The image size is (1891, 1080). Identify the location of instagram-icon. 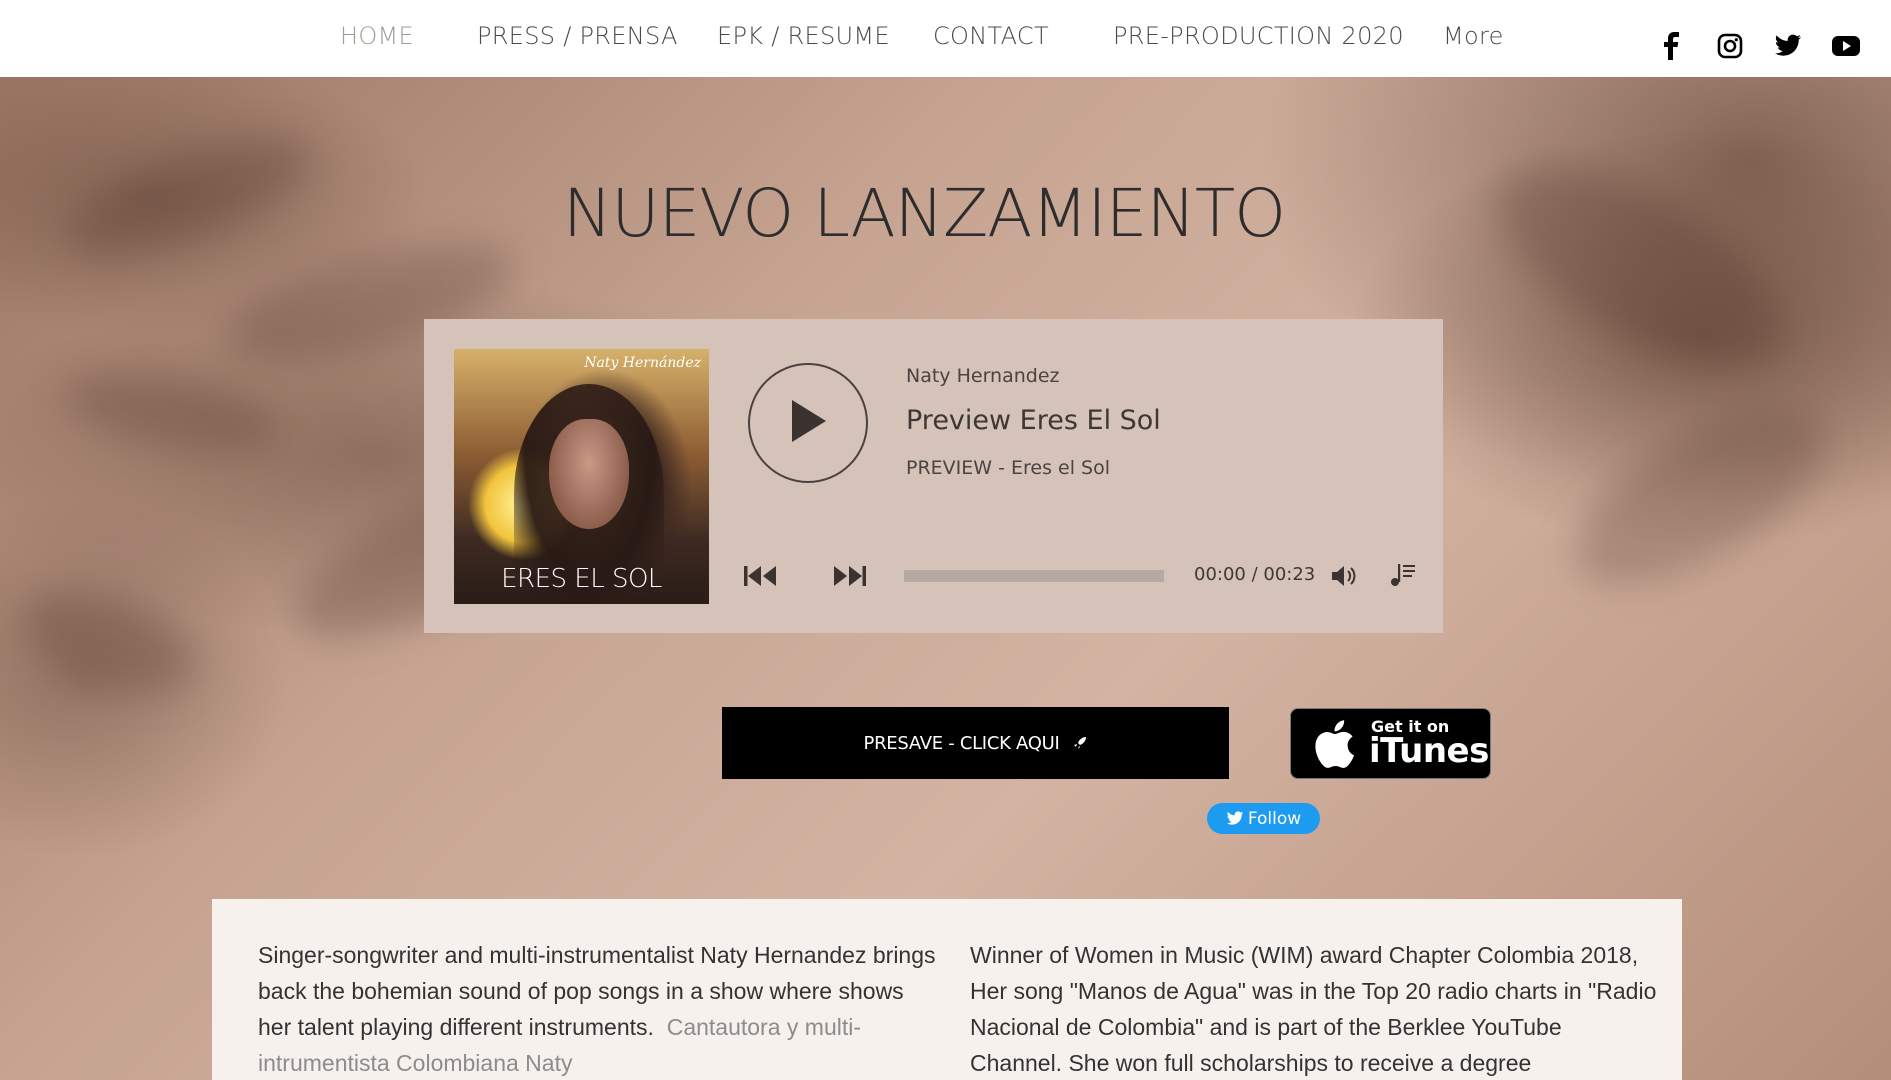
(1730, 46).